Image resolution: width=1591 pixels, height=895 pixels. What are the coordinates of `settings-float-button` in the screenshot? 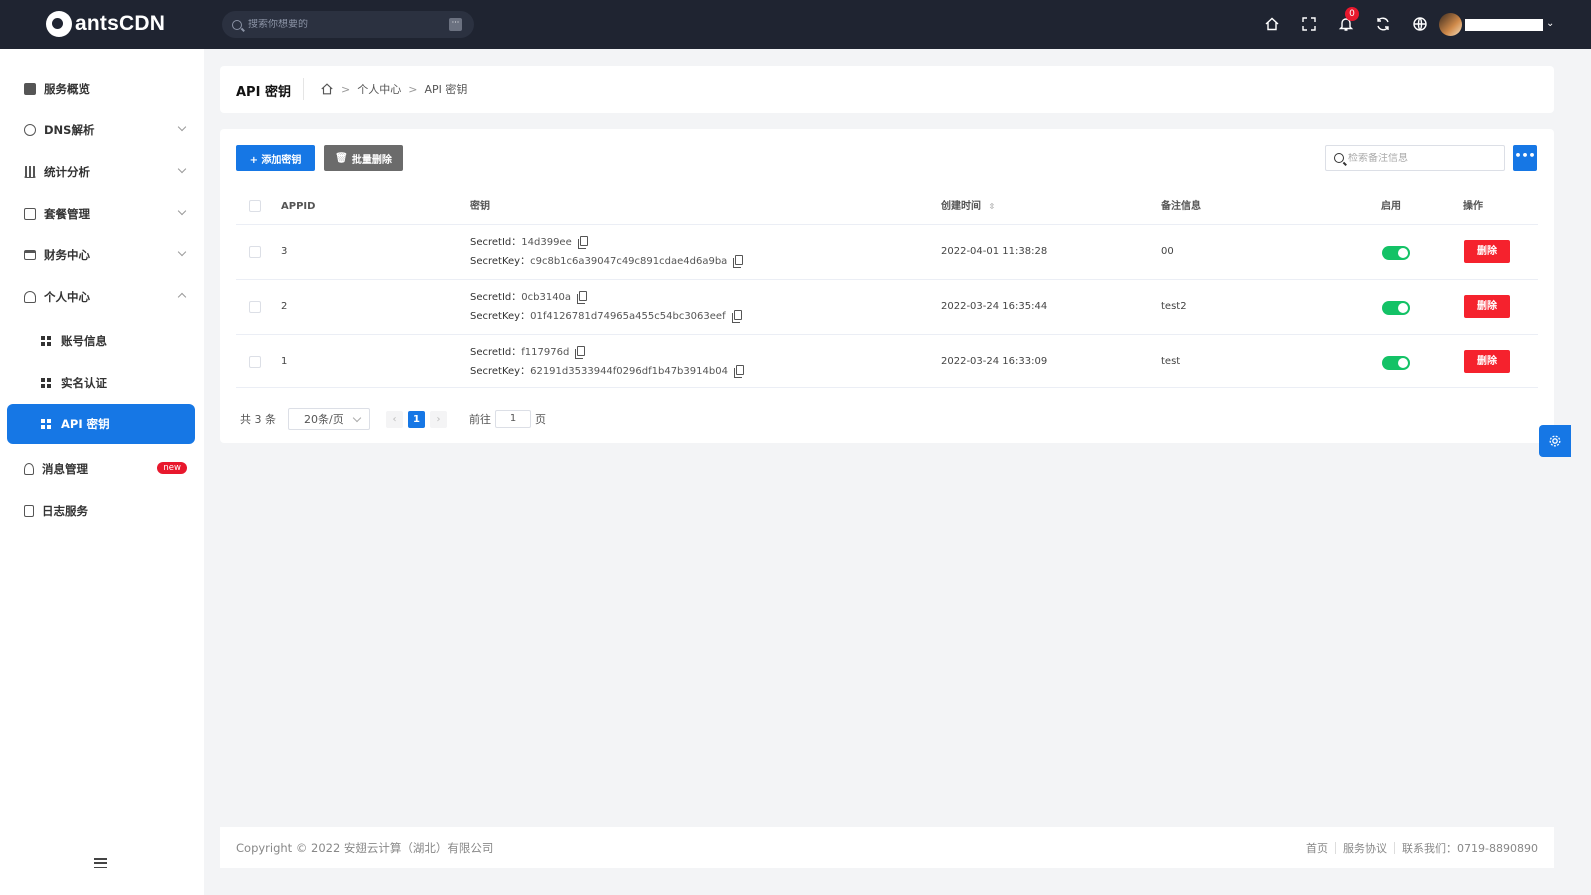 It's located at (1555, 441).